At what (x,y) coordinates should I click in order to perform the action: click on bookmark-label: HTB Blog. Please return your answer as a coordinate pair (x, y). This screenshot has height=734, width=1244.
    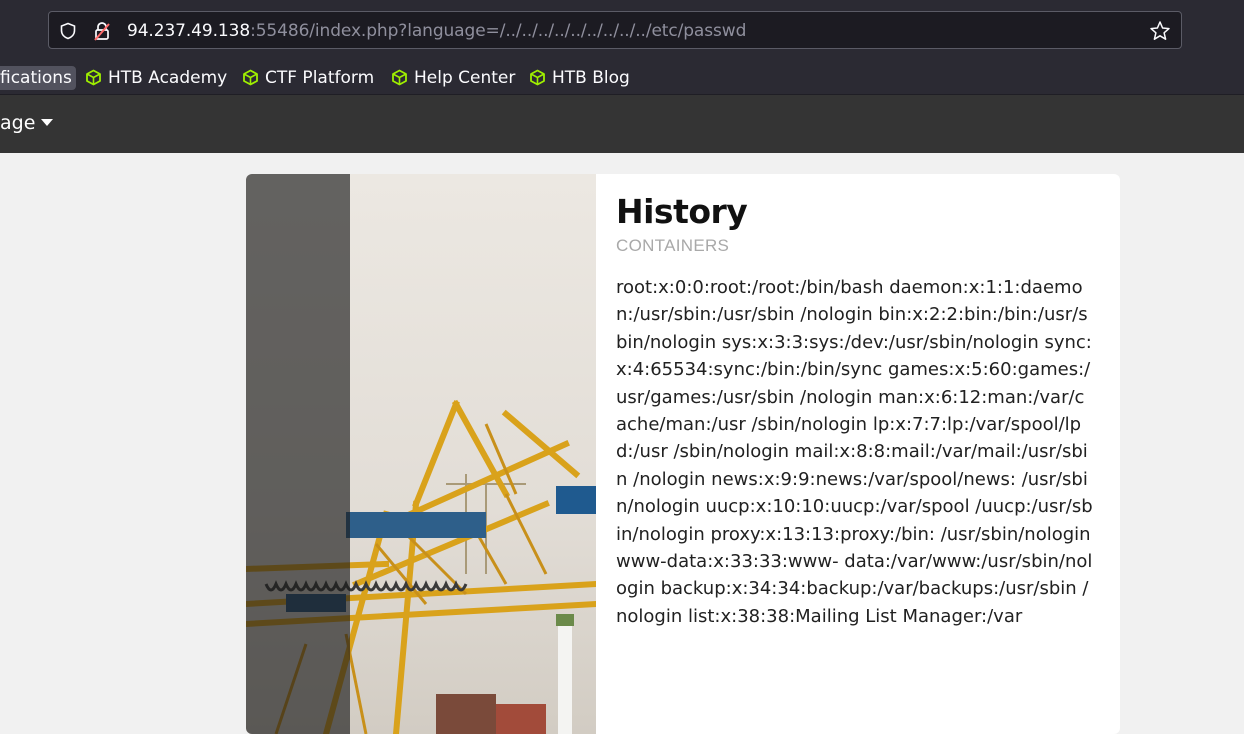
    Looking at the image, I should click on (591, 78).